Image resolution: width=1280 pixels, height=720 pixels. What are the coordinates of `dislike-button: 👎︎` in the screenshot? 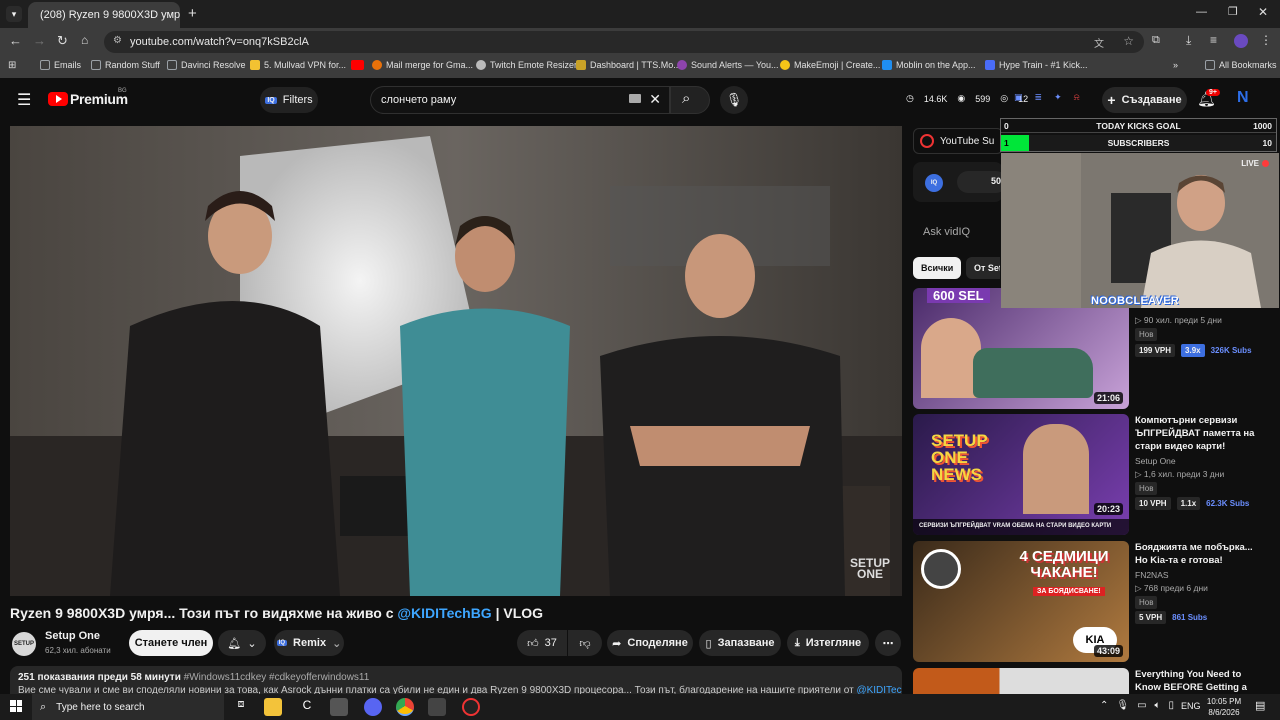 It's located at (585, 643).